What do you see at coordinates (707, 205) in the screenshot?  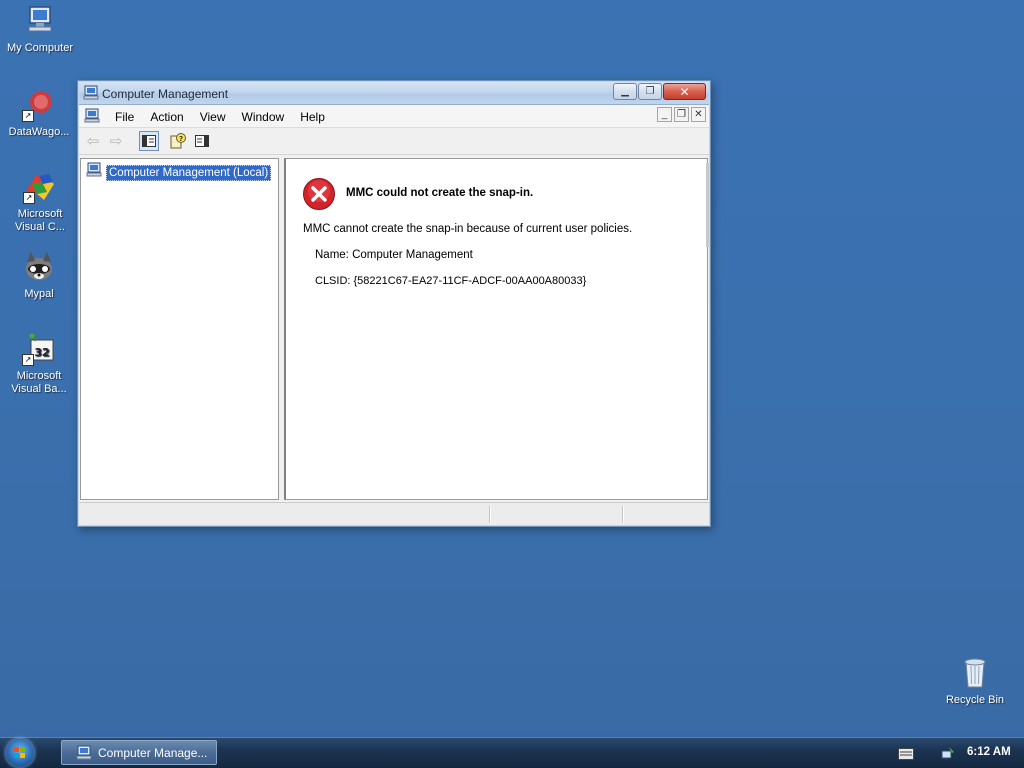 I see `pane-edge` at bounding box center [707, 205].